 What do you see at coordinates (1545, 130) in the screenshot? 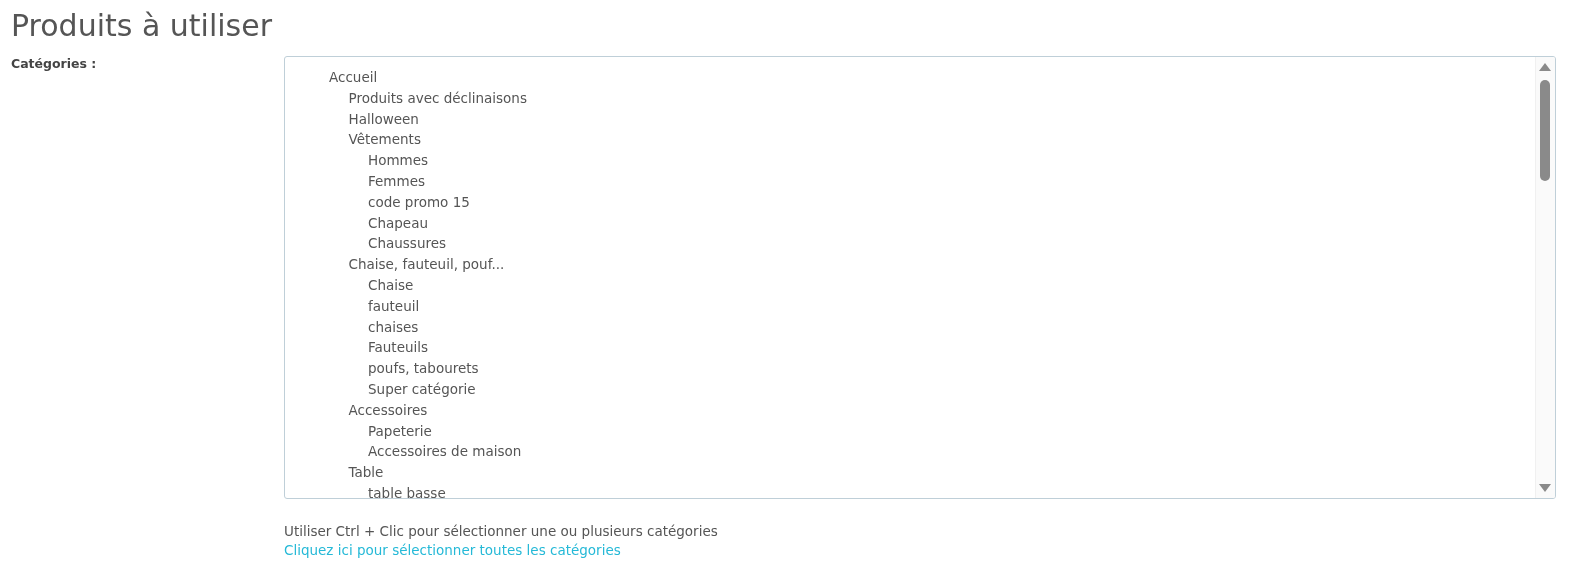
I see `scrollbar-thumb` at bounding box center [1545, 130].